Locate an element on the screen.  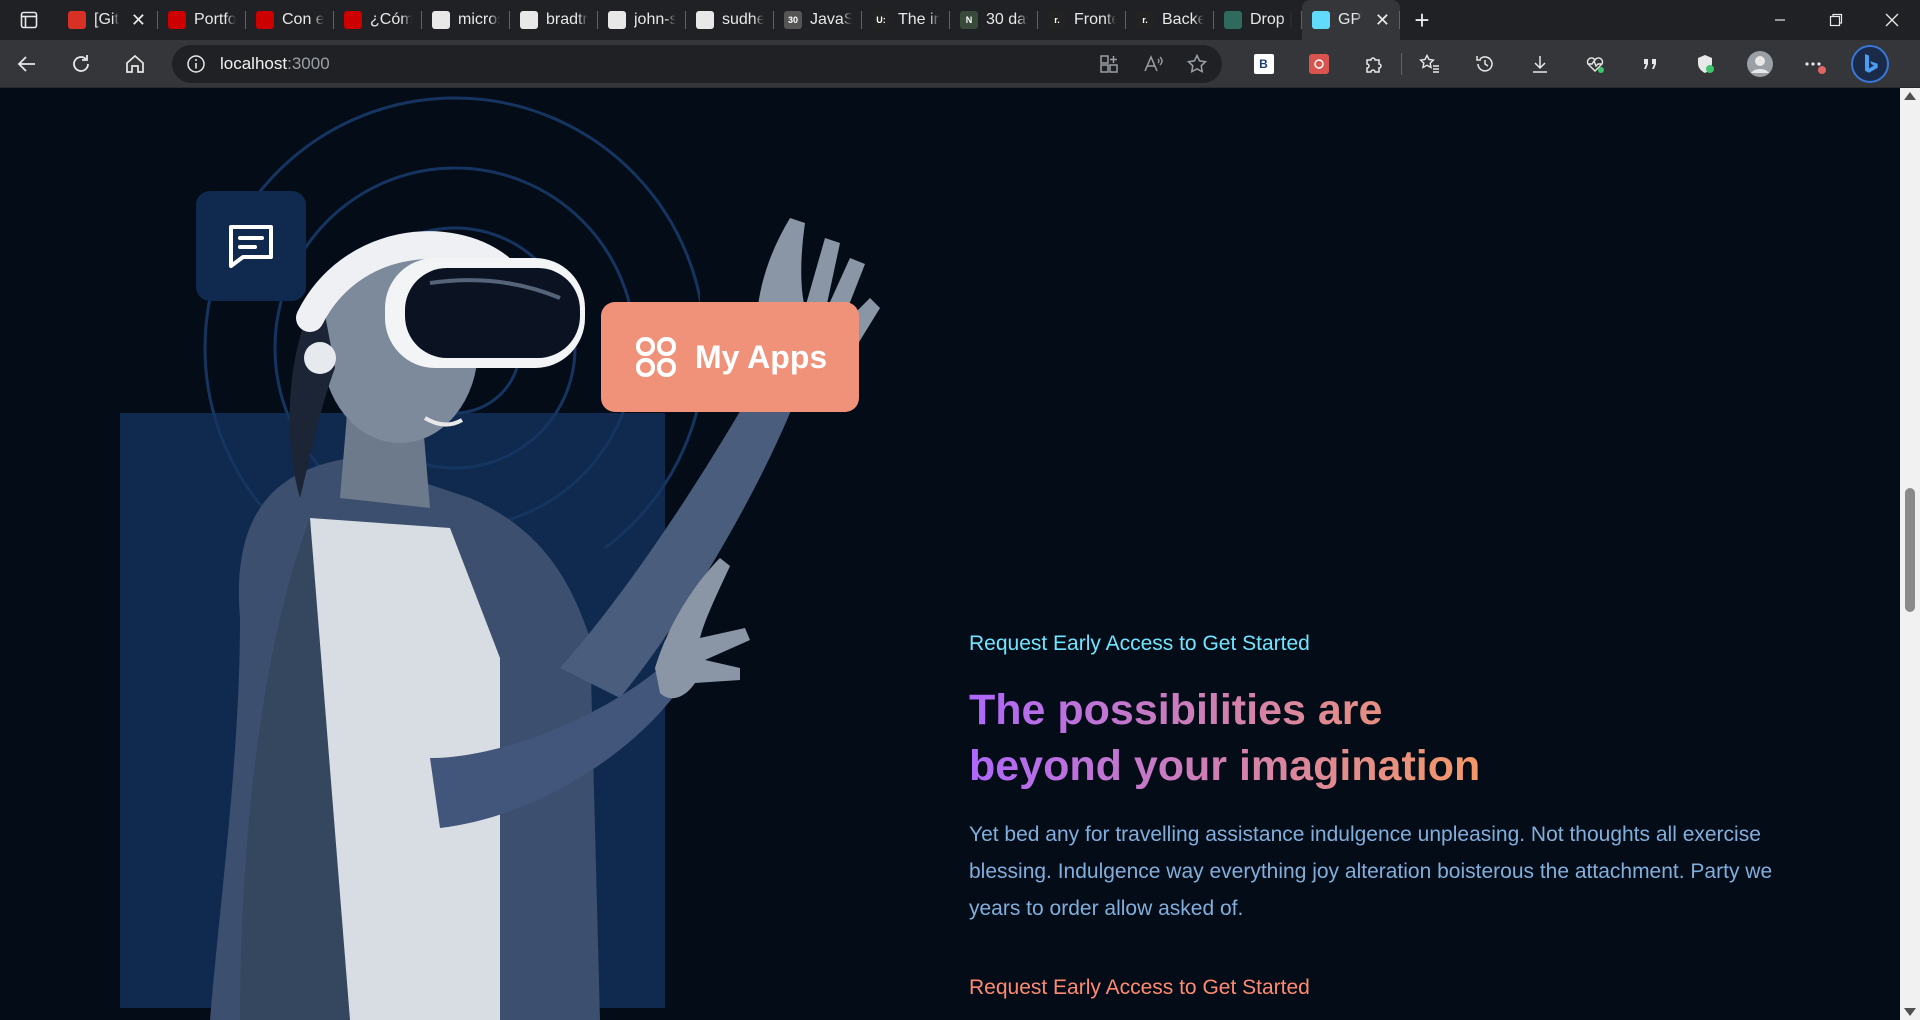
extension-red-button is located at coordinates (1318, 64).